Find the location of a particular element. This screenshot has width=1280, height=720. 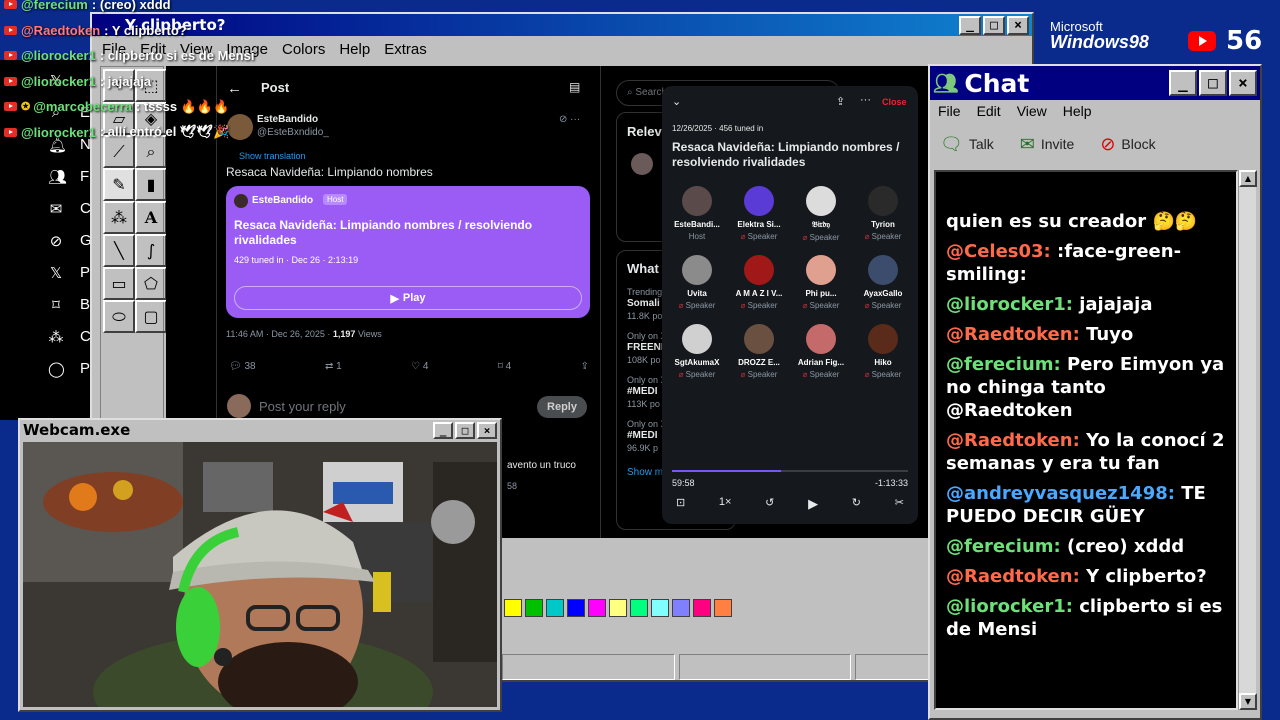

rewind-icon: ↺ is located at coordinates (769, 504).